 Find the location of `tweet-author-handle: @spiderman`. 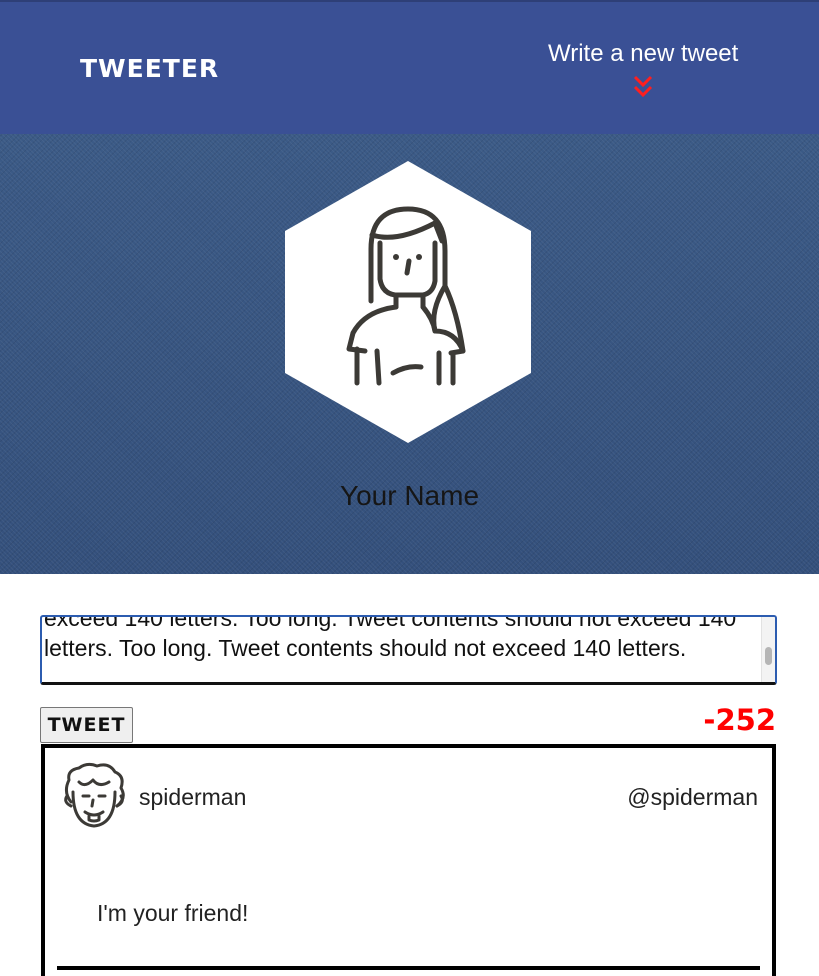

tweet-author-handle: @spiderman is located at coordinates (692, 797).